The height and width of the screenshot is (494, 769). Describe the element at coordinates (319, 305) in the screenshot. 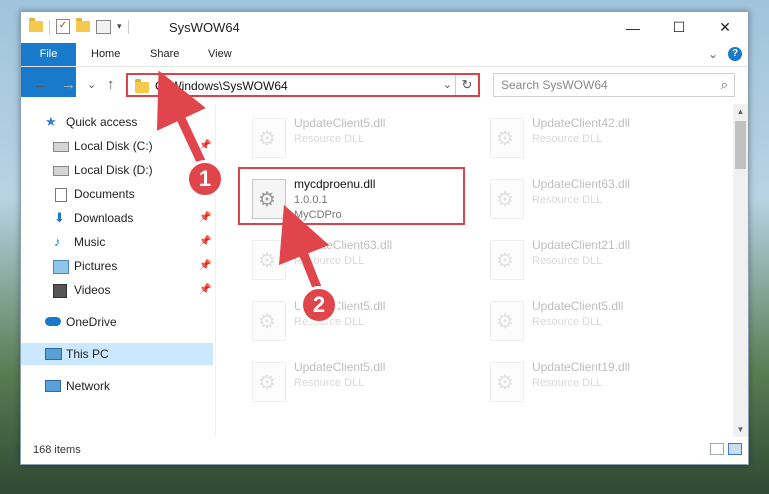

I see `step-2-badge: 2` at that location.